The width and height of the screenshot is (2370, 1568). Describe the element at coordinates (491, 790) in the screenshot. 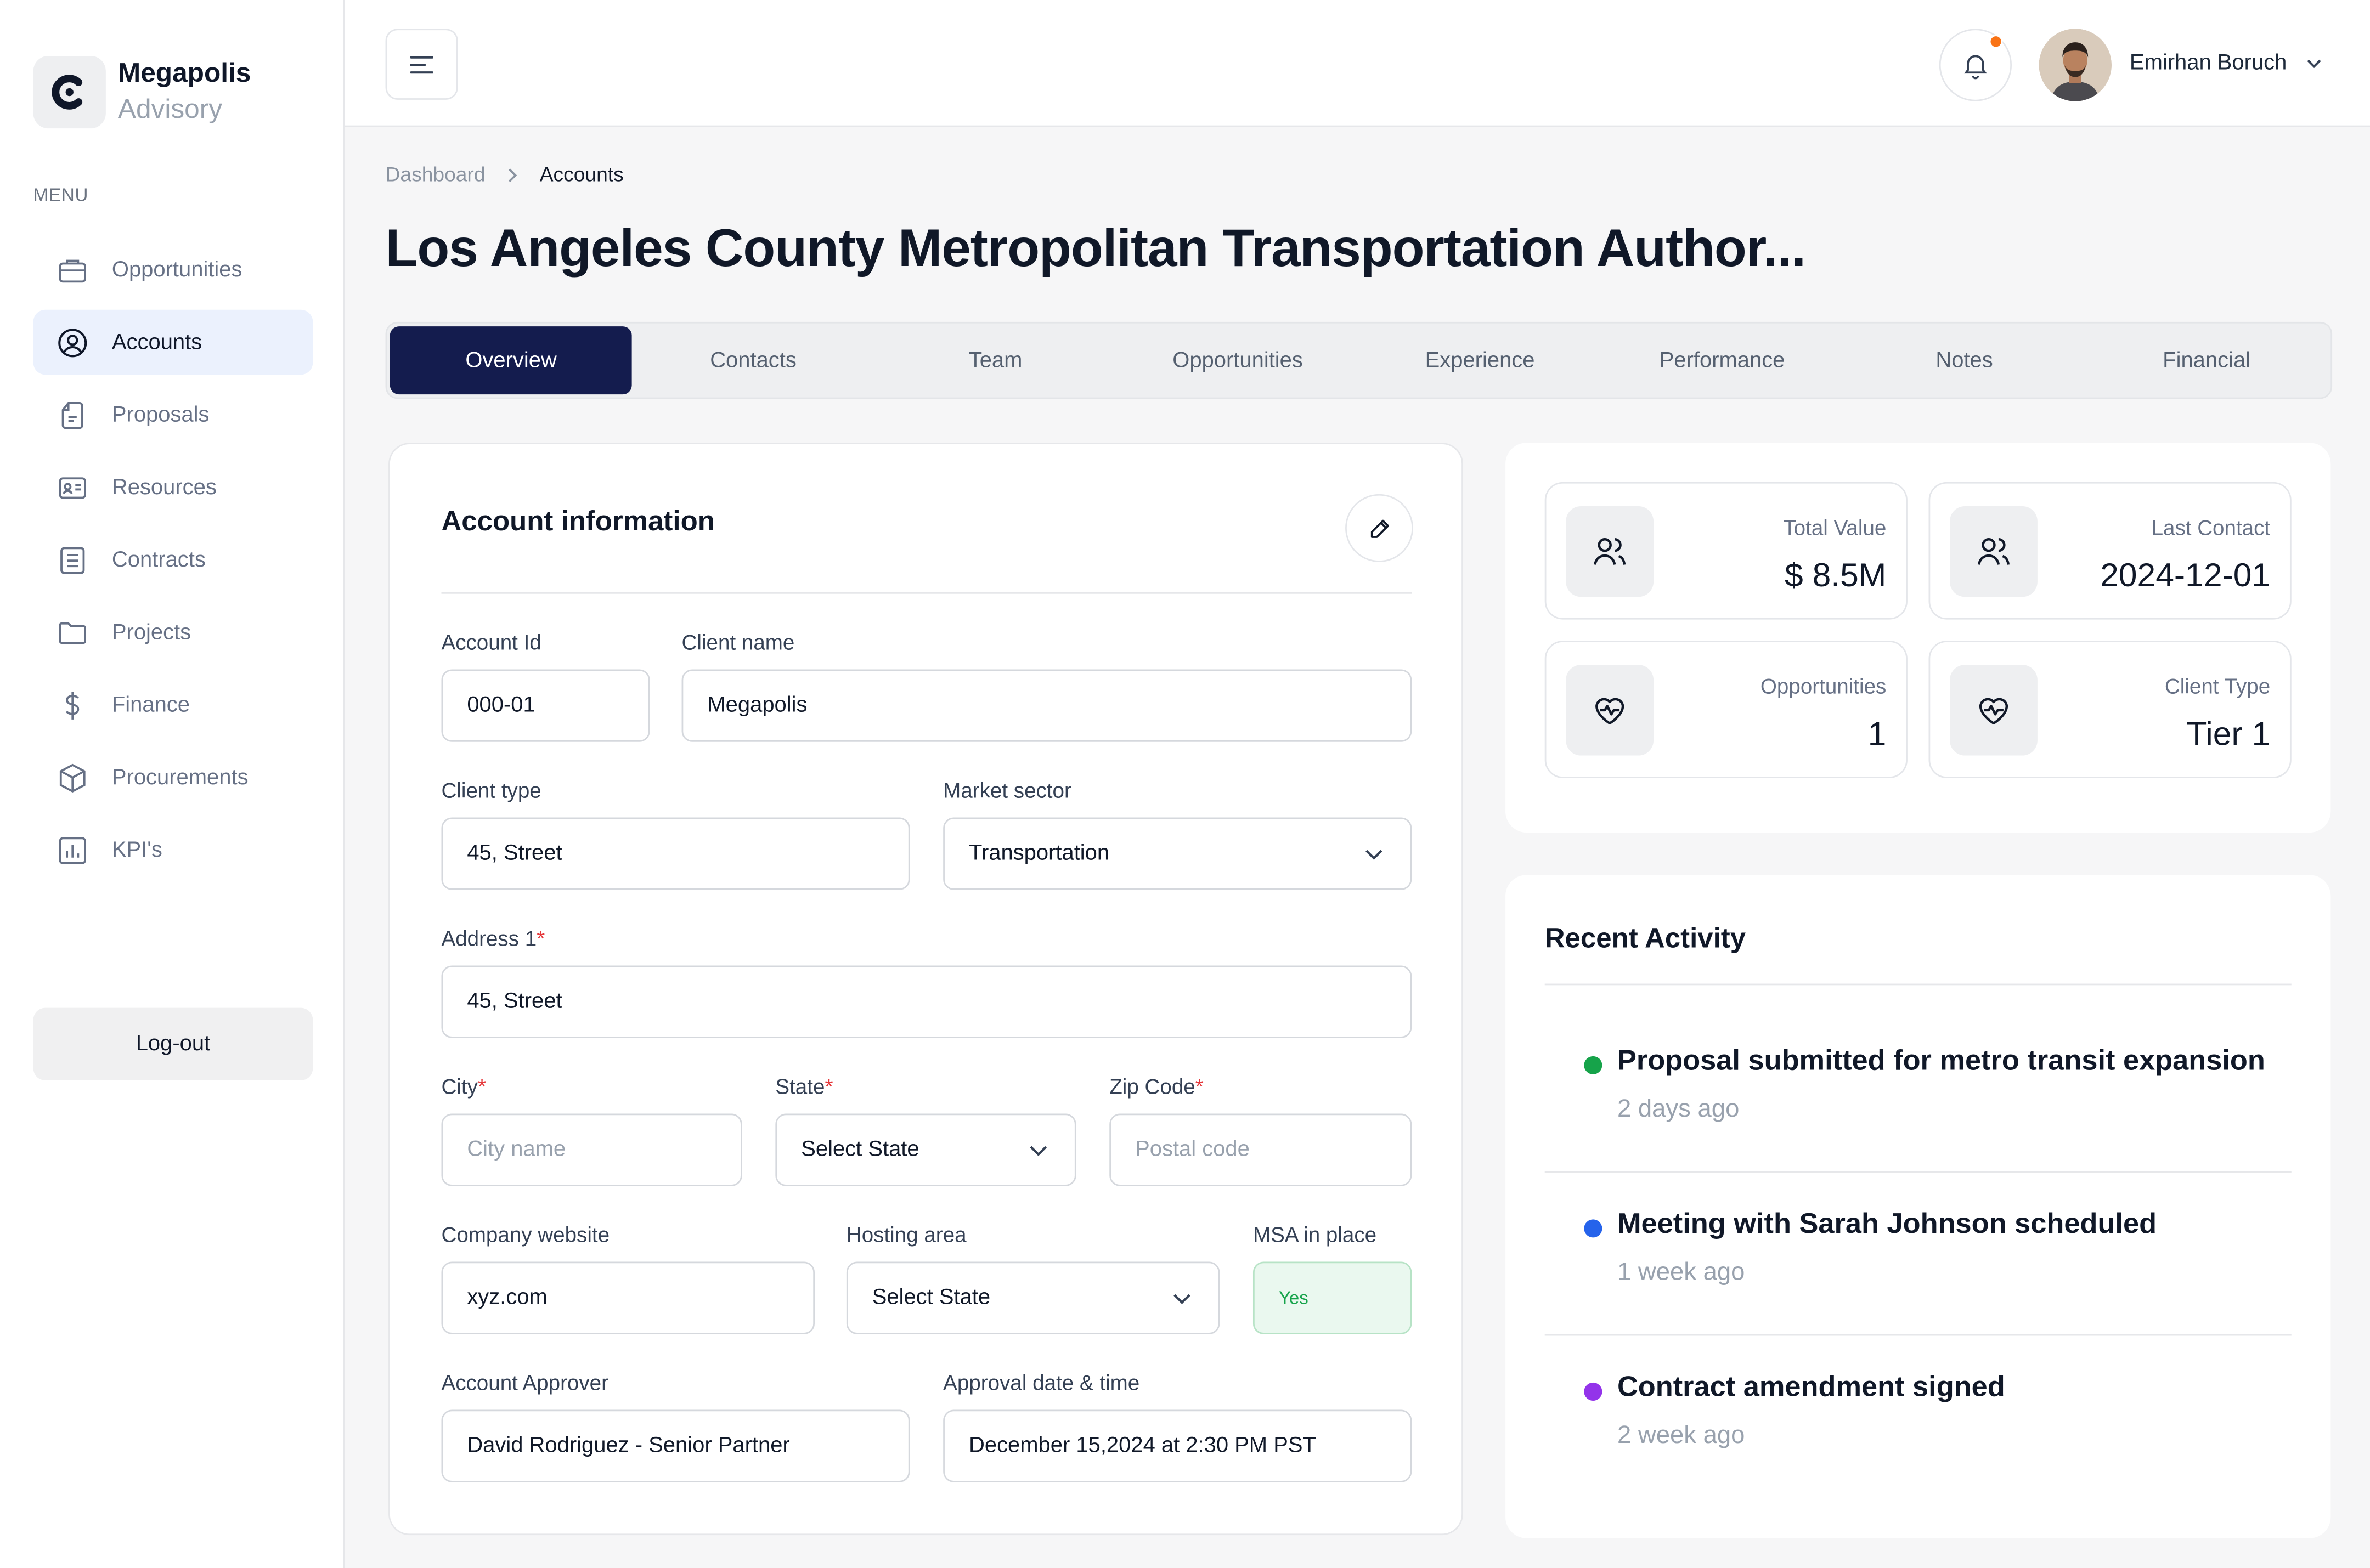

I see `client-type-label: Client type` at that location.